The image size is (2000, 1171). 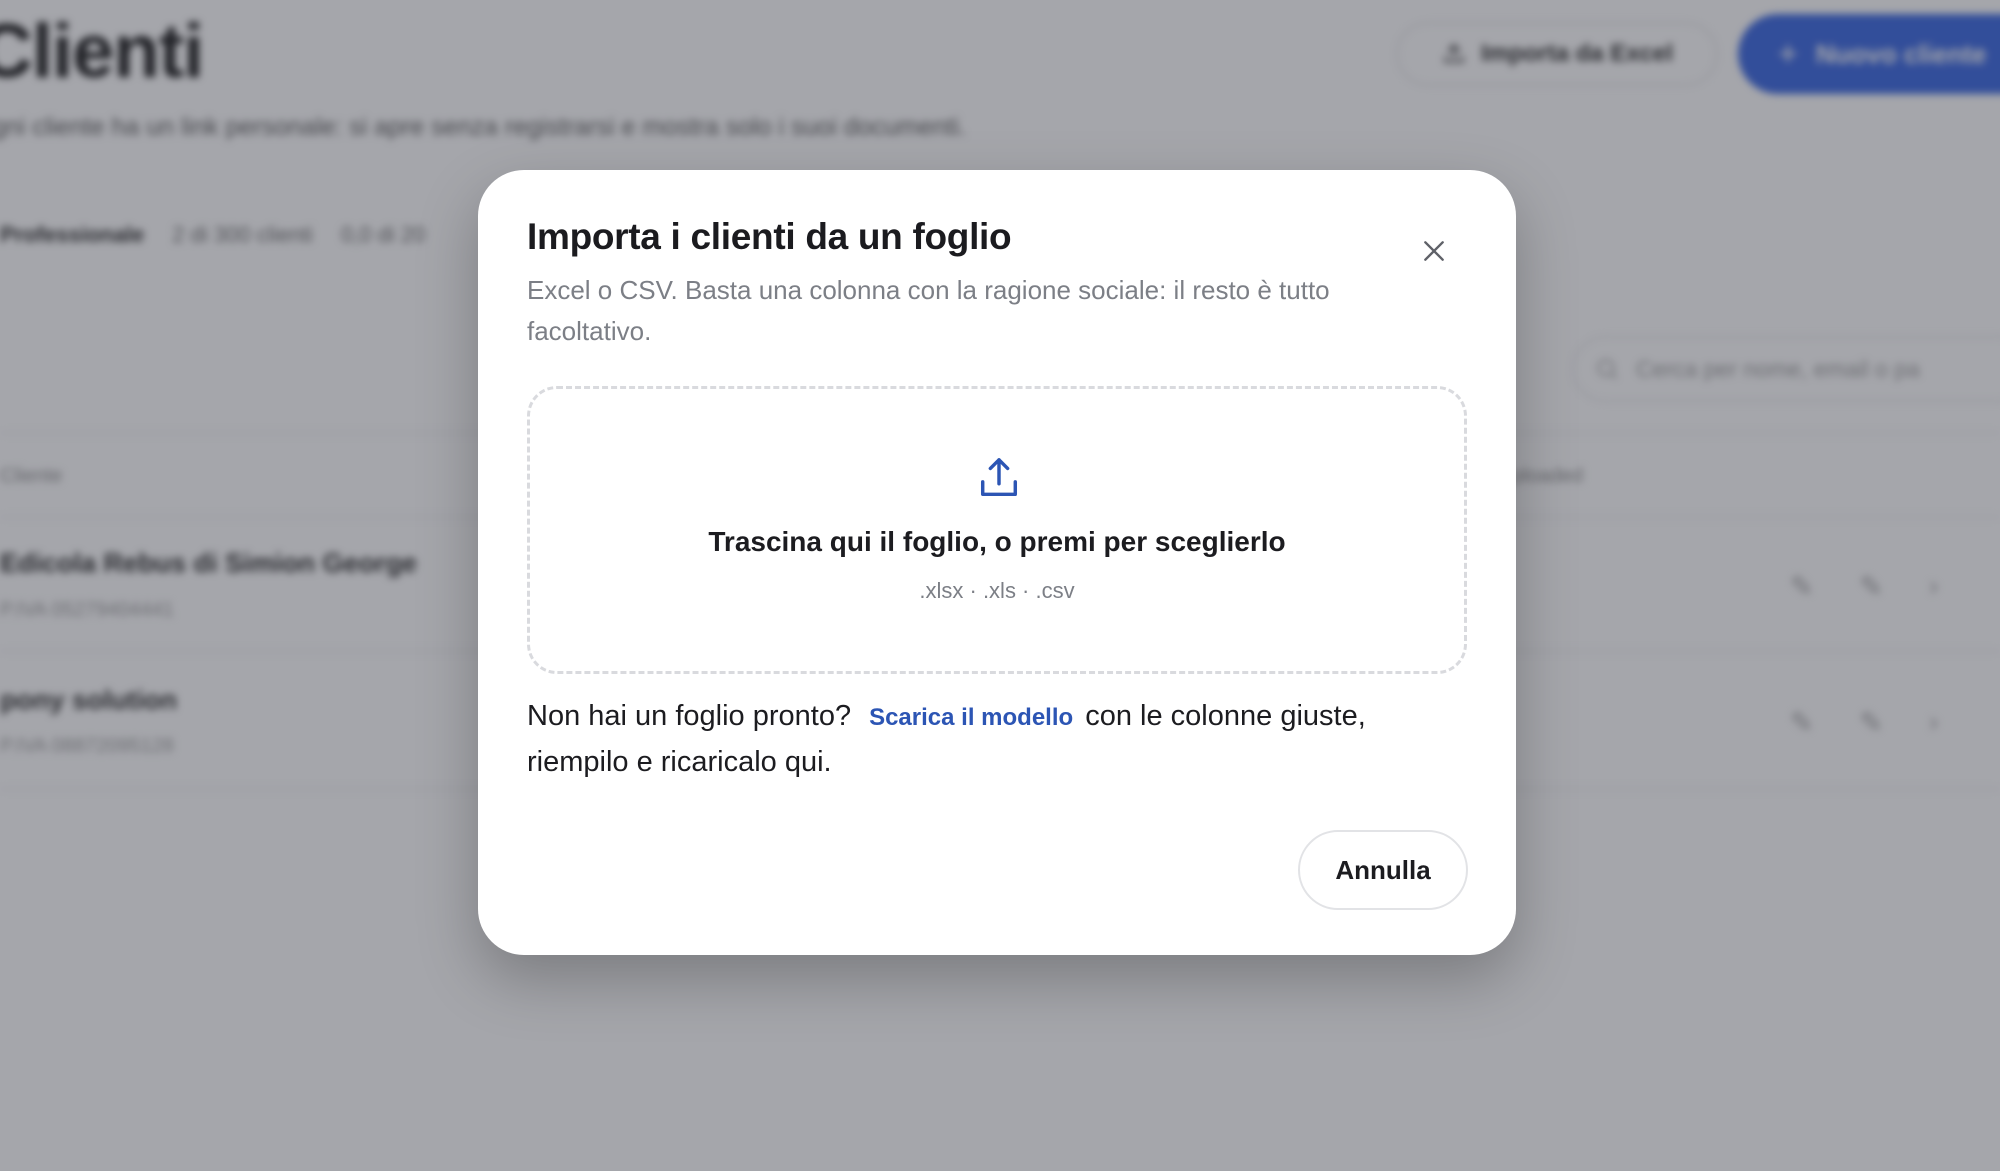 I want to click on dialog-title: Importa i clienti da un foglio, so click(x=769, y=236).